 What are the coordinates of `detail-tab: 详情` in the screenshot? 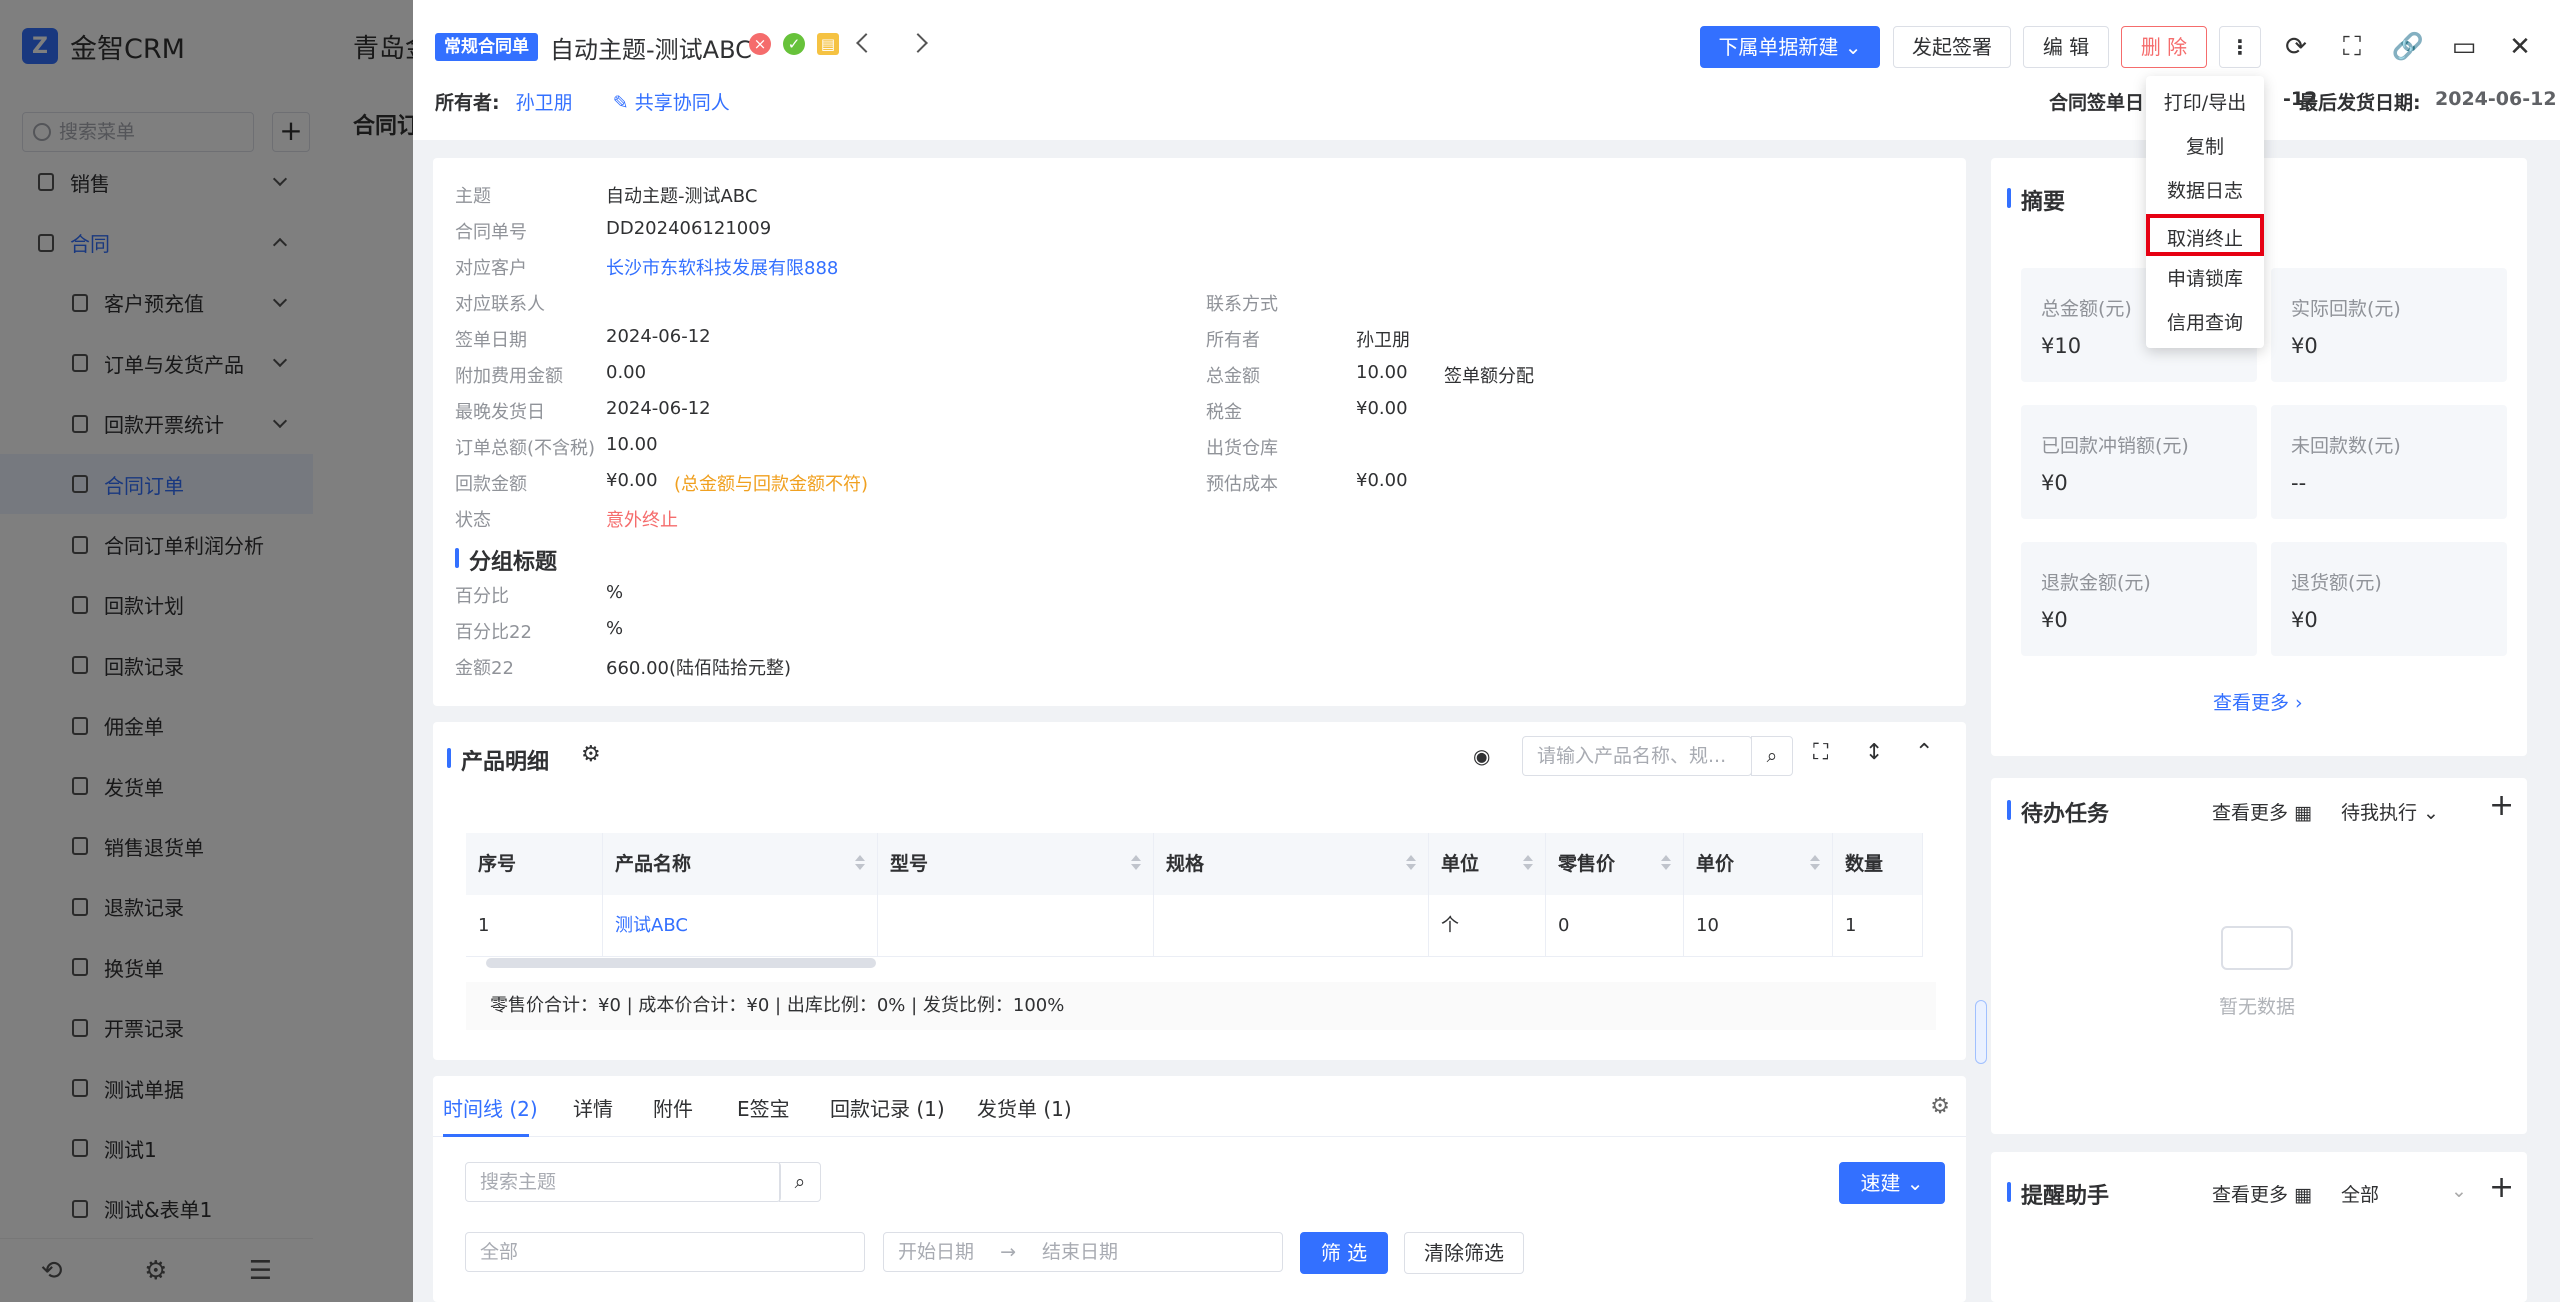 It's located at (593, 1107).